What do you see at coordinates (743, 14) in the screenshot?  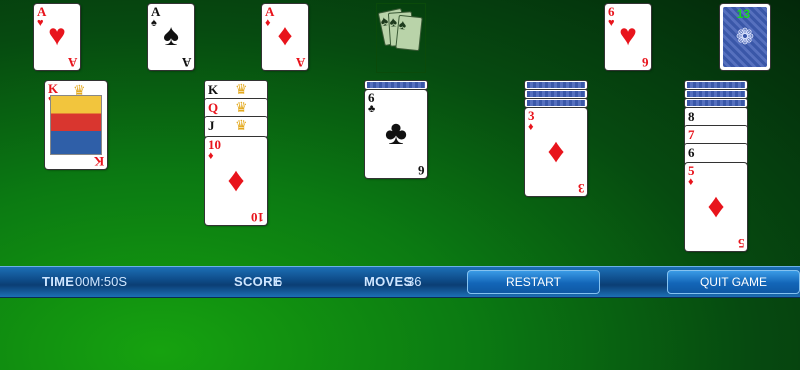 I see `stock-count: 13` at bounding box center [743, 14].